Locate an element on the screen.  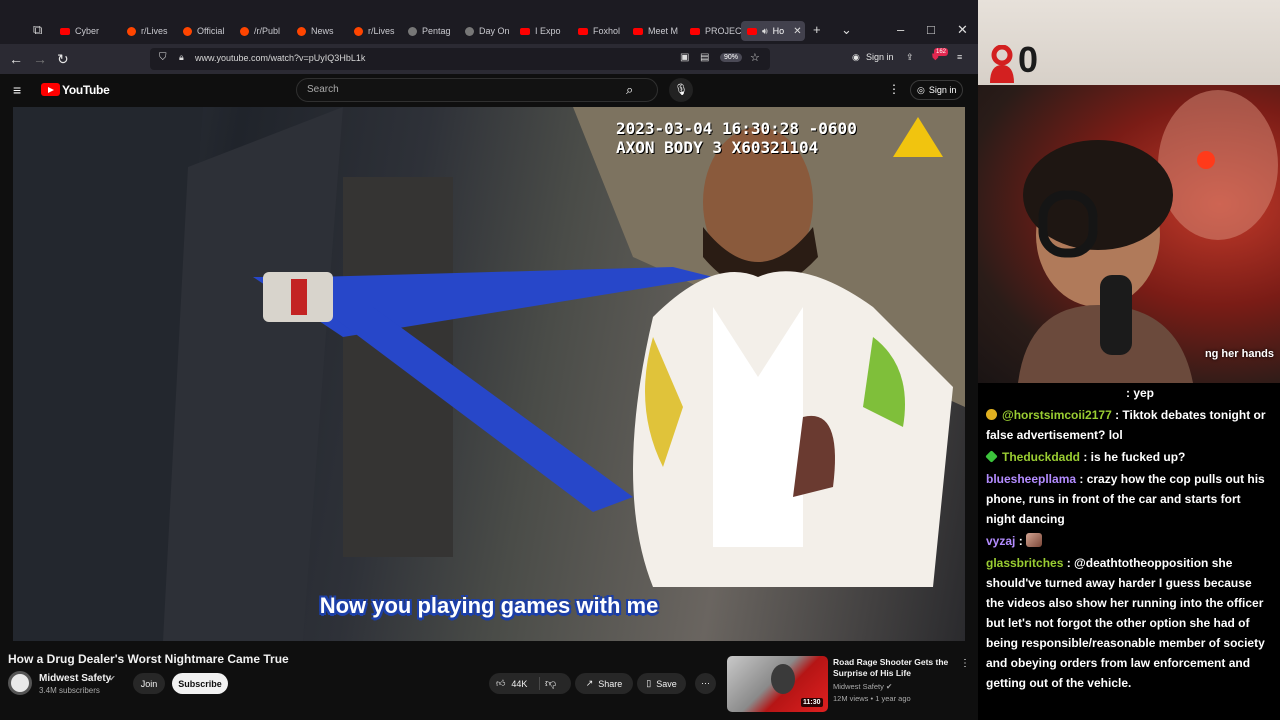
related-video-channel: Midwest Safety ✔ is located at coordinates (863, 686).